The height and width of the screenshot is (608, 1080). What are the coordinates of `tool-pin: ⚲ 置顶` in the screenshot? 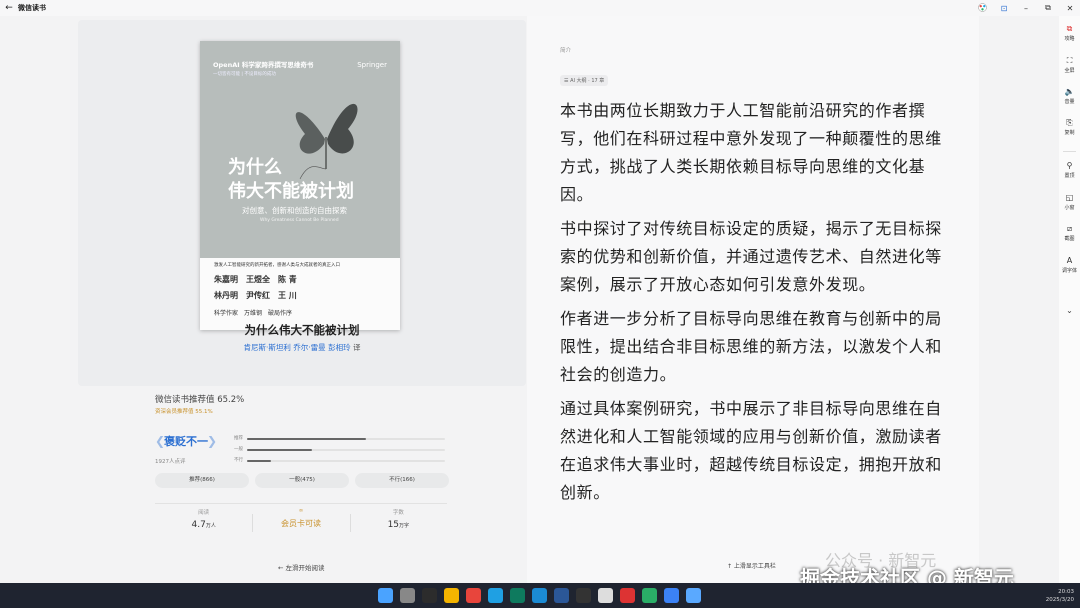 It's located at (1069, 170).